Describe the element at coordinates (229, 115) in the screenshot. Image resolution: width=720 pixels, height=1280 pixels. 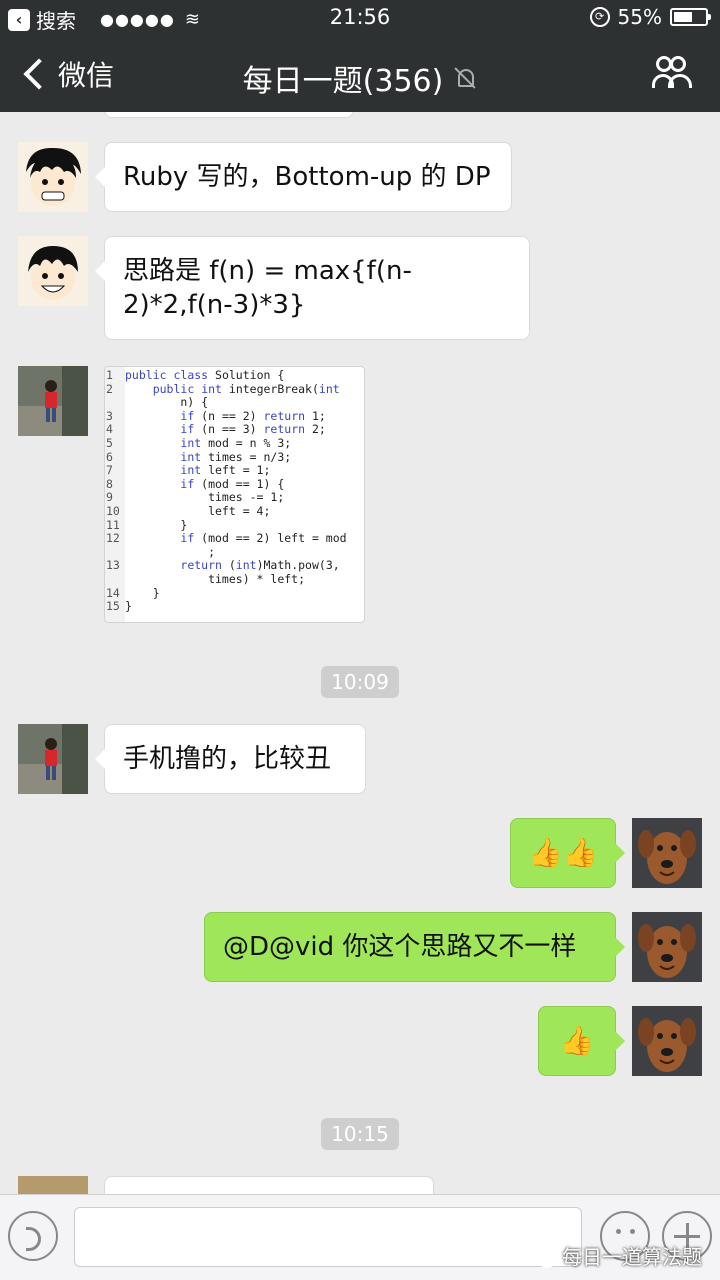
I see `partial-message-bubble` at that location.